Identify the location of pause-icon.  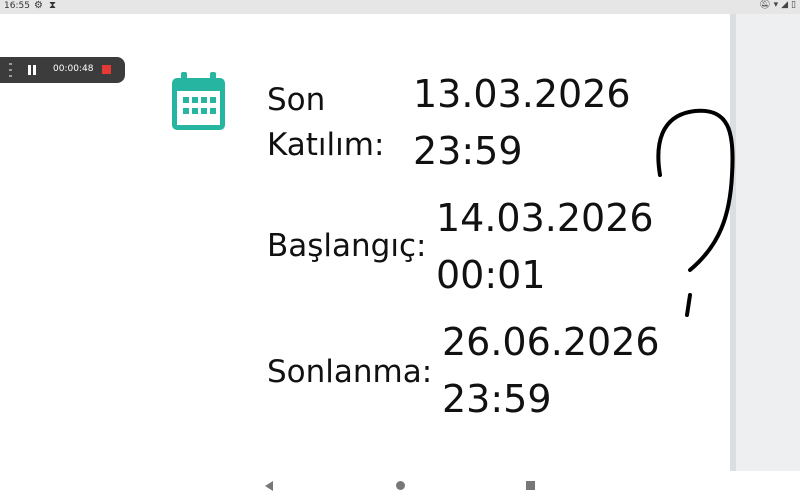
(32, 70).